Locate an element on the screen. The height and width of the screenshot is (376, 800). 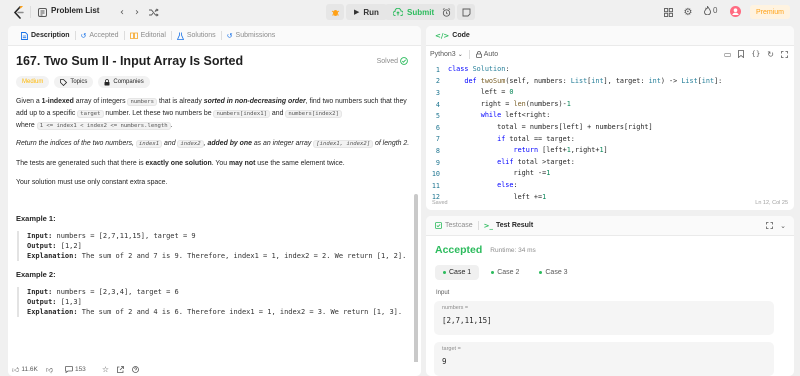
code-line: 10 right -=1 is located at coordinates (610, 174).